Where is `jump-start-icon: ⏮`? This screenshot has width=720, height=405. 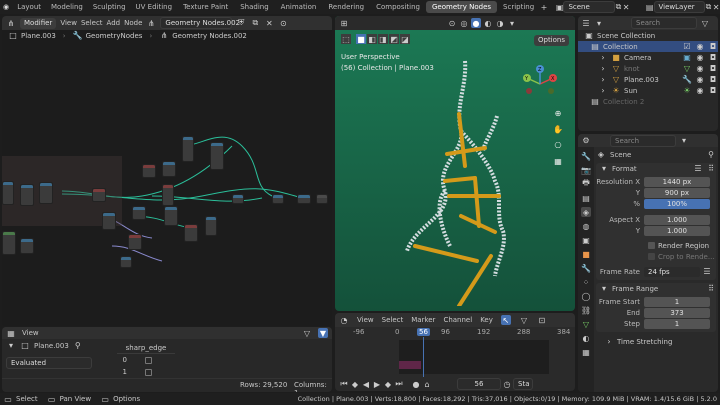
jump-start-icon: ⏮ is located at coordinates (344, 384).